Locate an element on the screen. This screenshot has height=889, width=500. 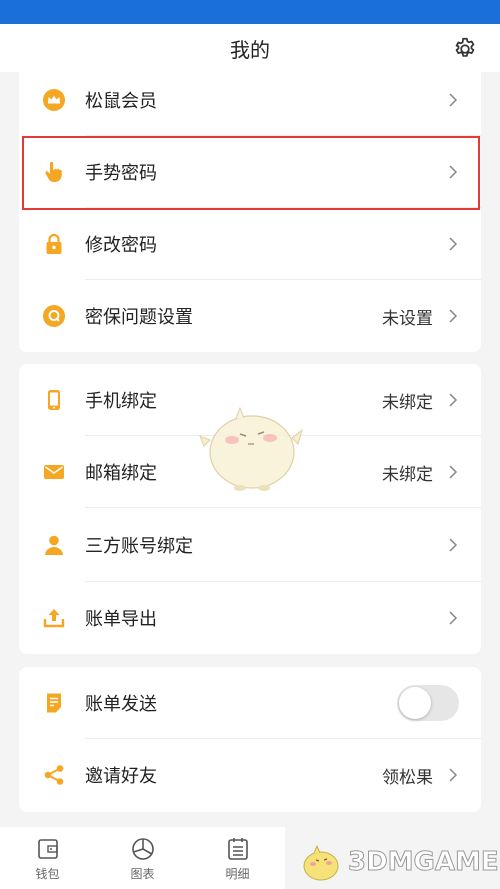
site-watermark: 3DMGAME is located at coordinates (400, 862).